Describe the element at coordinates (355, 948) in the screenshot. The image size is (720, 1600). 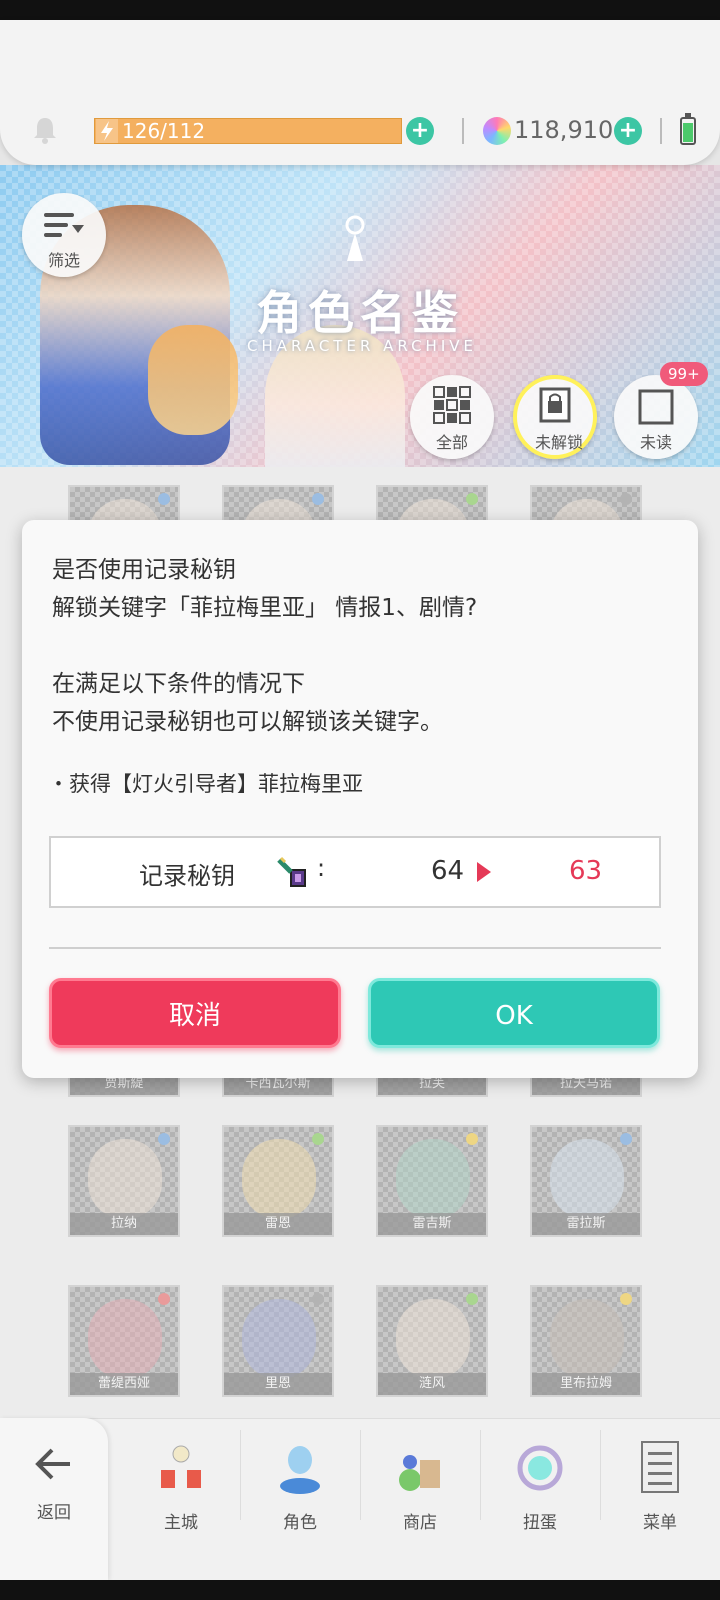
I see `dialog-divider` at that location.